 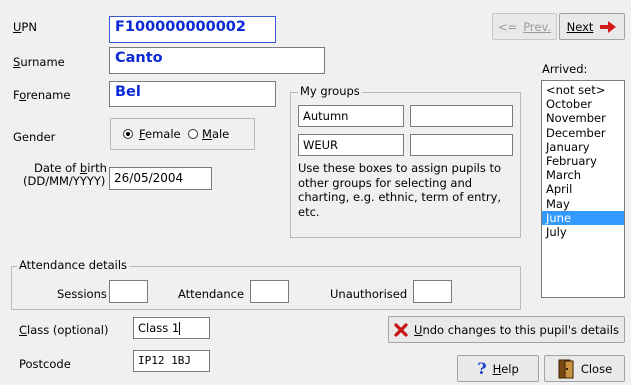 What do you see at coordinates (159, 328) in the screenshot?
I see `class-value: Class 1` at bounding box center [159, 328].